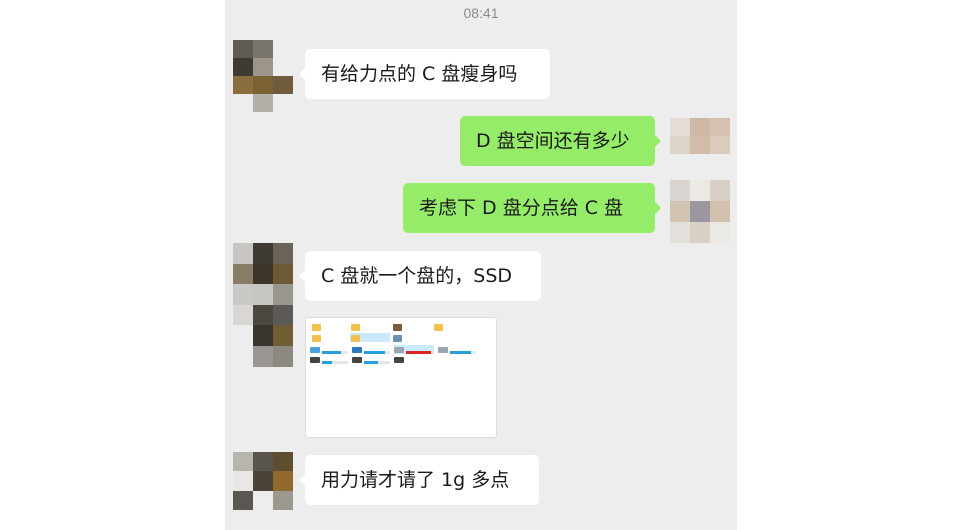 The height and width of the screenshot is (530, 964). What do you see at coordinates (401, 377) in the screenshot?
I see `image-message` at bounding box center [401, 377].